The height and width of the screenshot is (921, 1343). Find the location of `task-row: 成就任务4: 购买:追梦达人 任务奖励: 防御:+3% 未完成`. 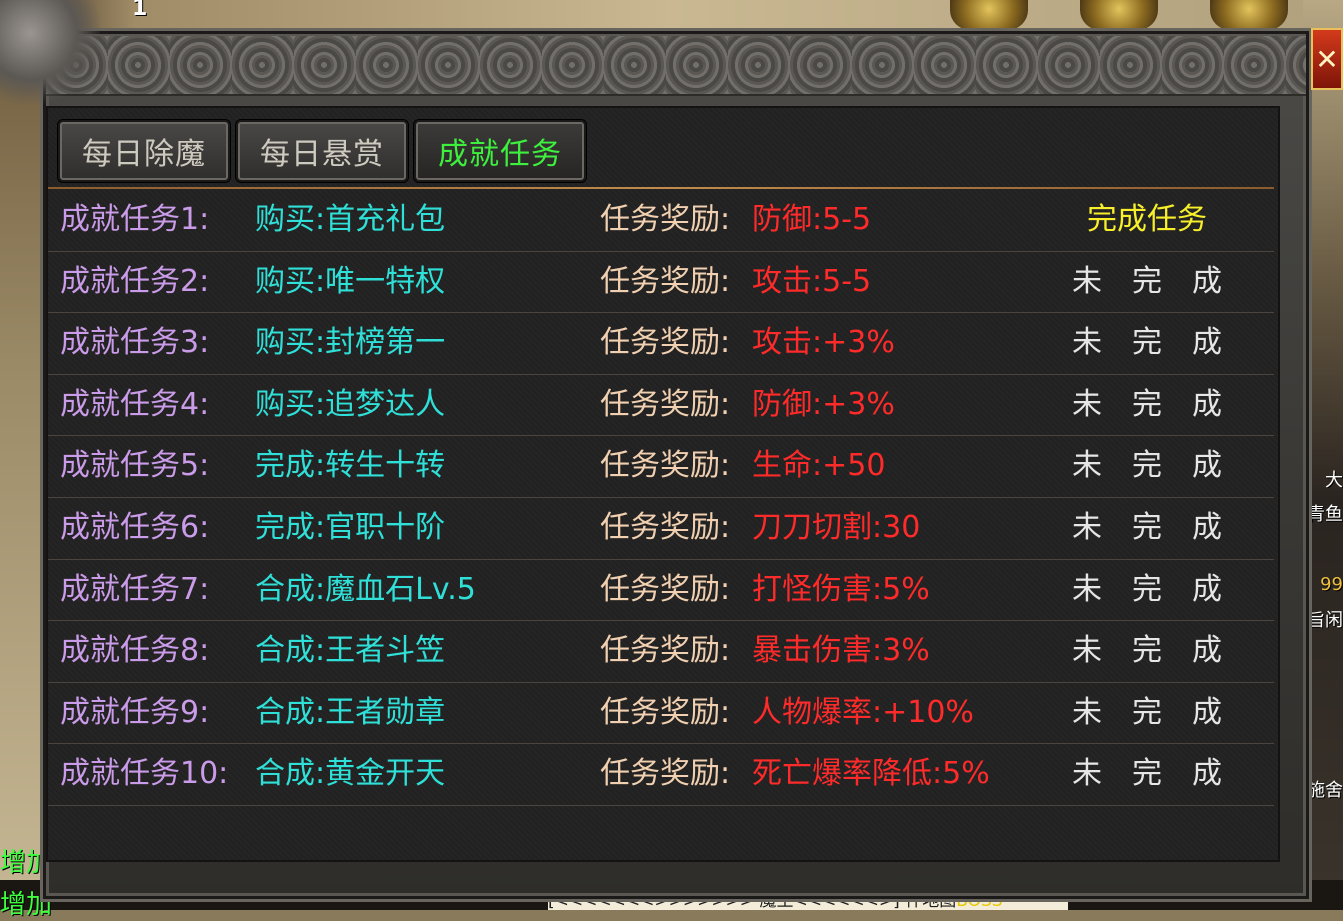

task-row: 成就任务4: 购买:追梦达人 任务奖励: 防御:+3% 未完成 is located at coordinates (661, 406).